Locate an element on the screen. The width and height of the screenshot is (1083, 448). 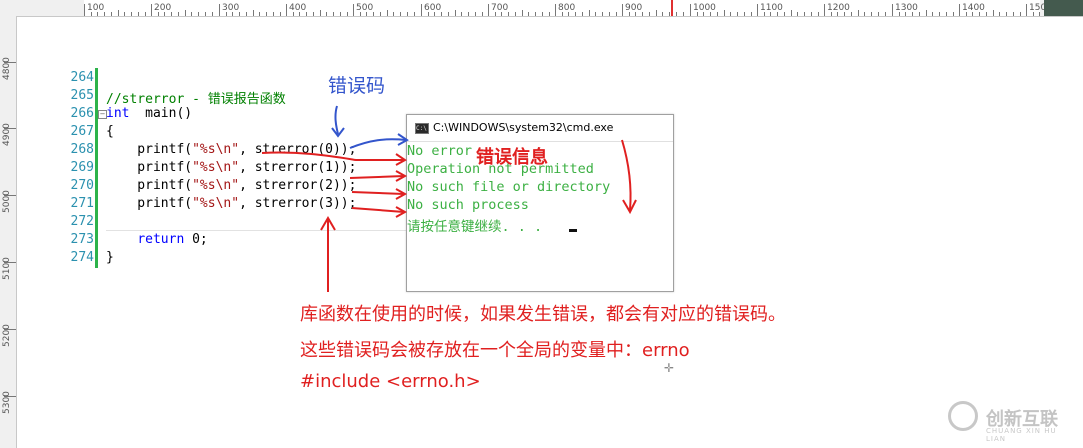
logo-circle-icon is located at coordinates (963, 416).